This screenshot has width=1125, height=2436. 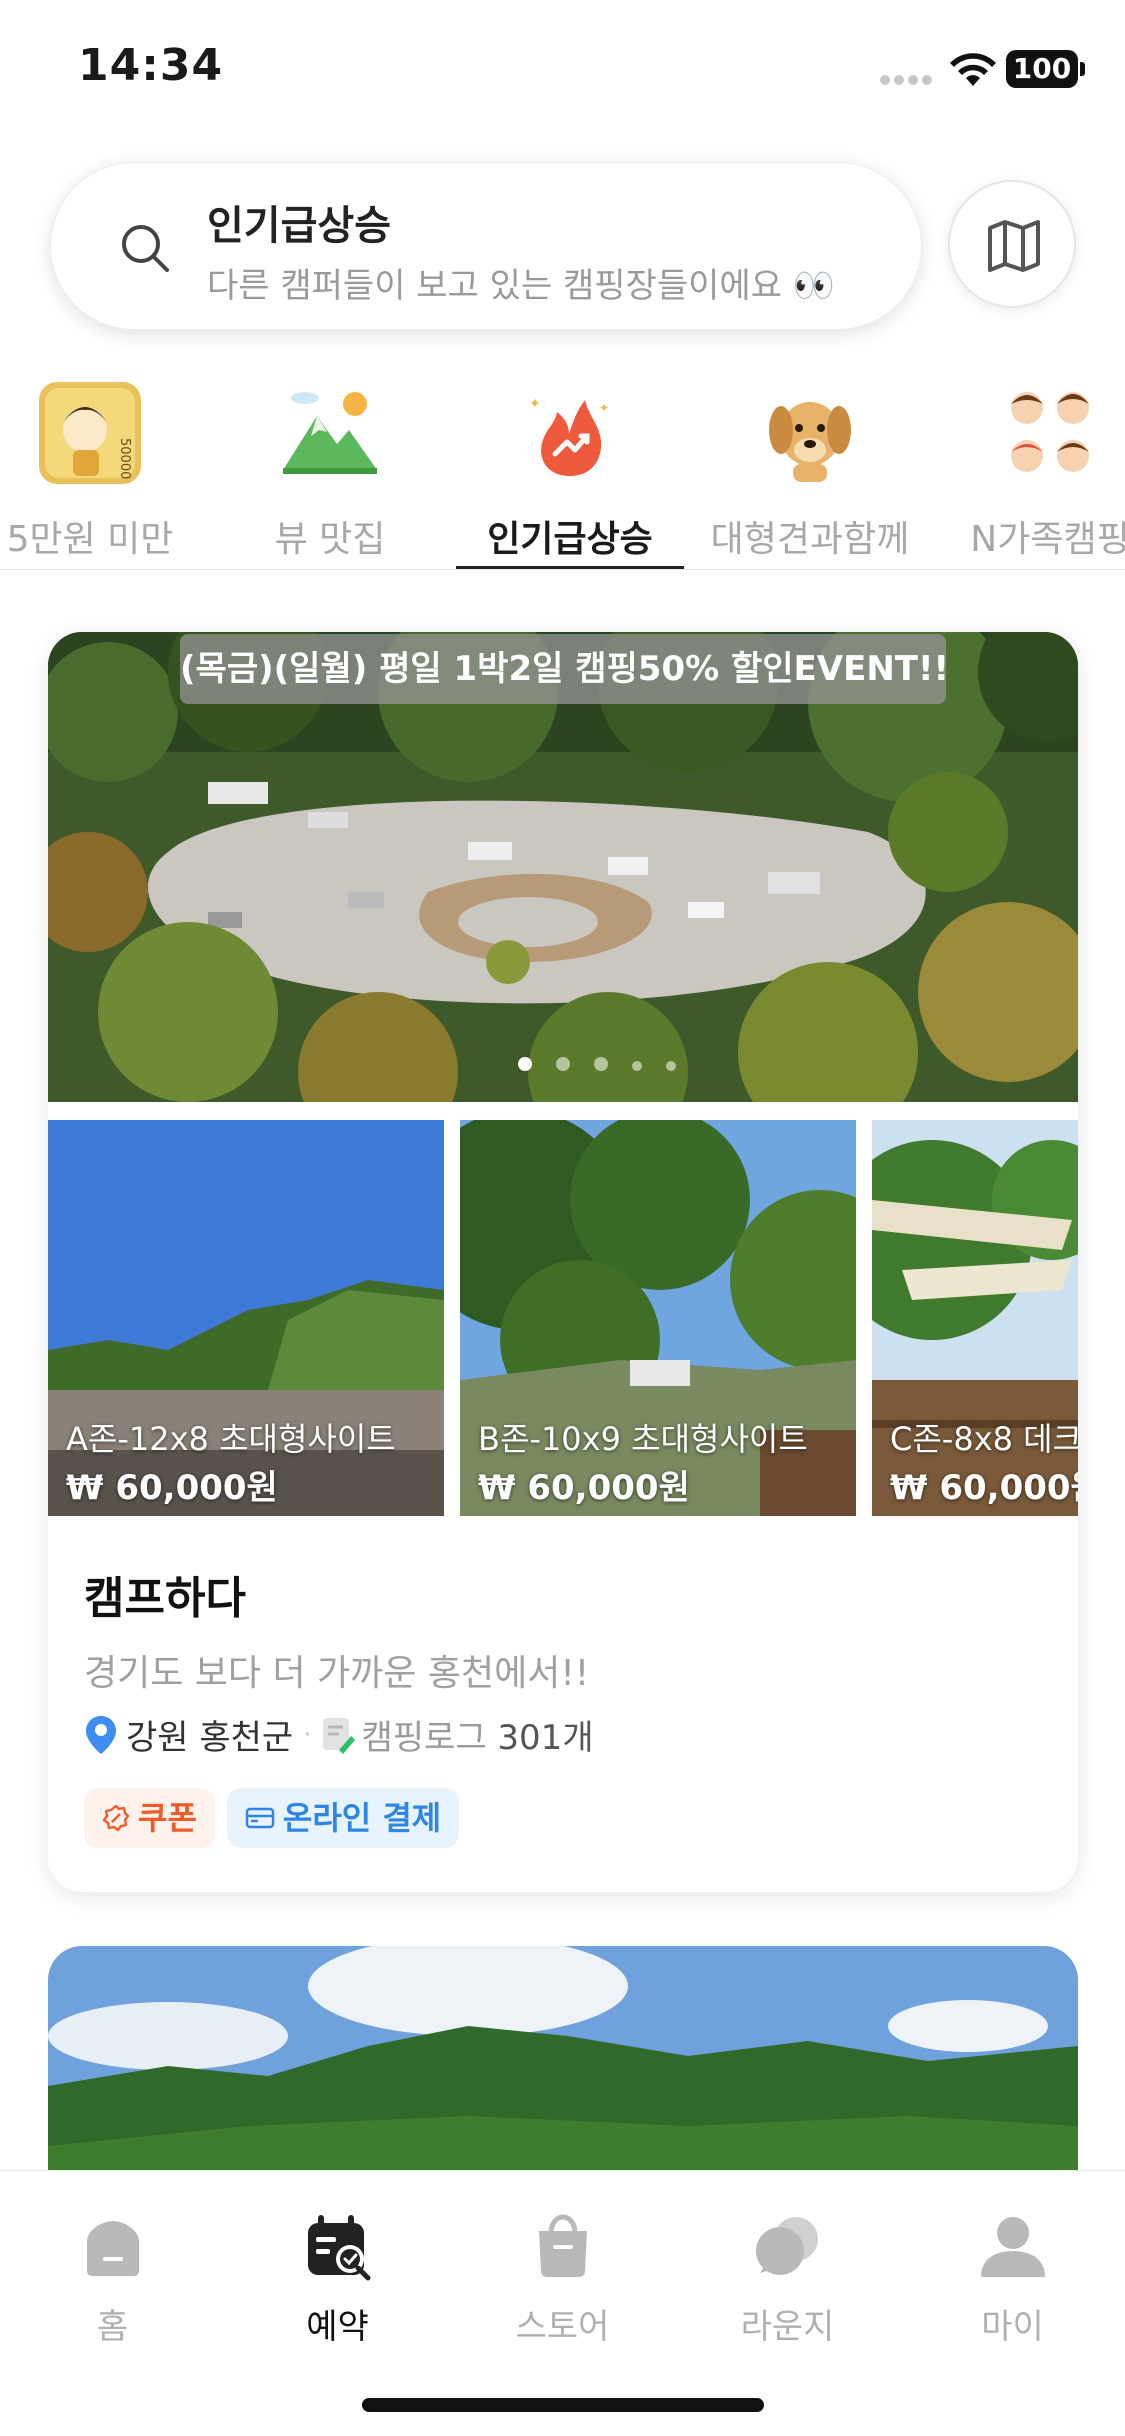 What do you see at coordinates (151, 65) in the screenshot?
I see `status-time: 14:34` at bounding box center [151, 65].